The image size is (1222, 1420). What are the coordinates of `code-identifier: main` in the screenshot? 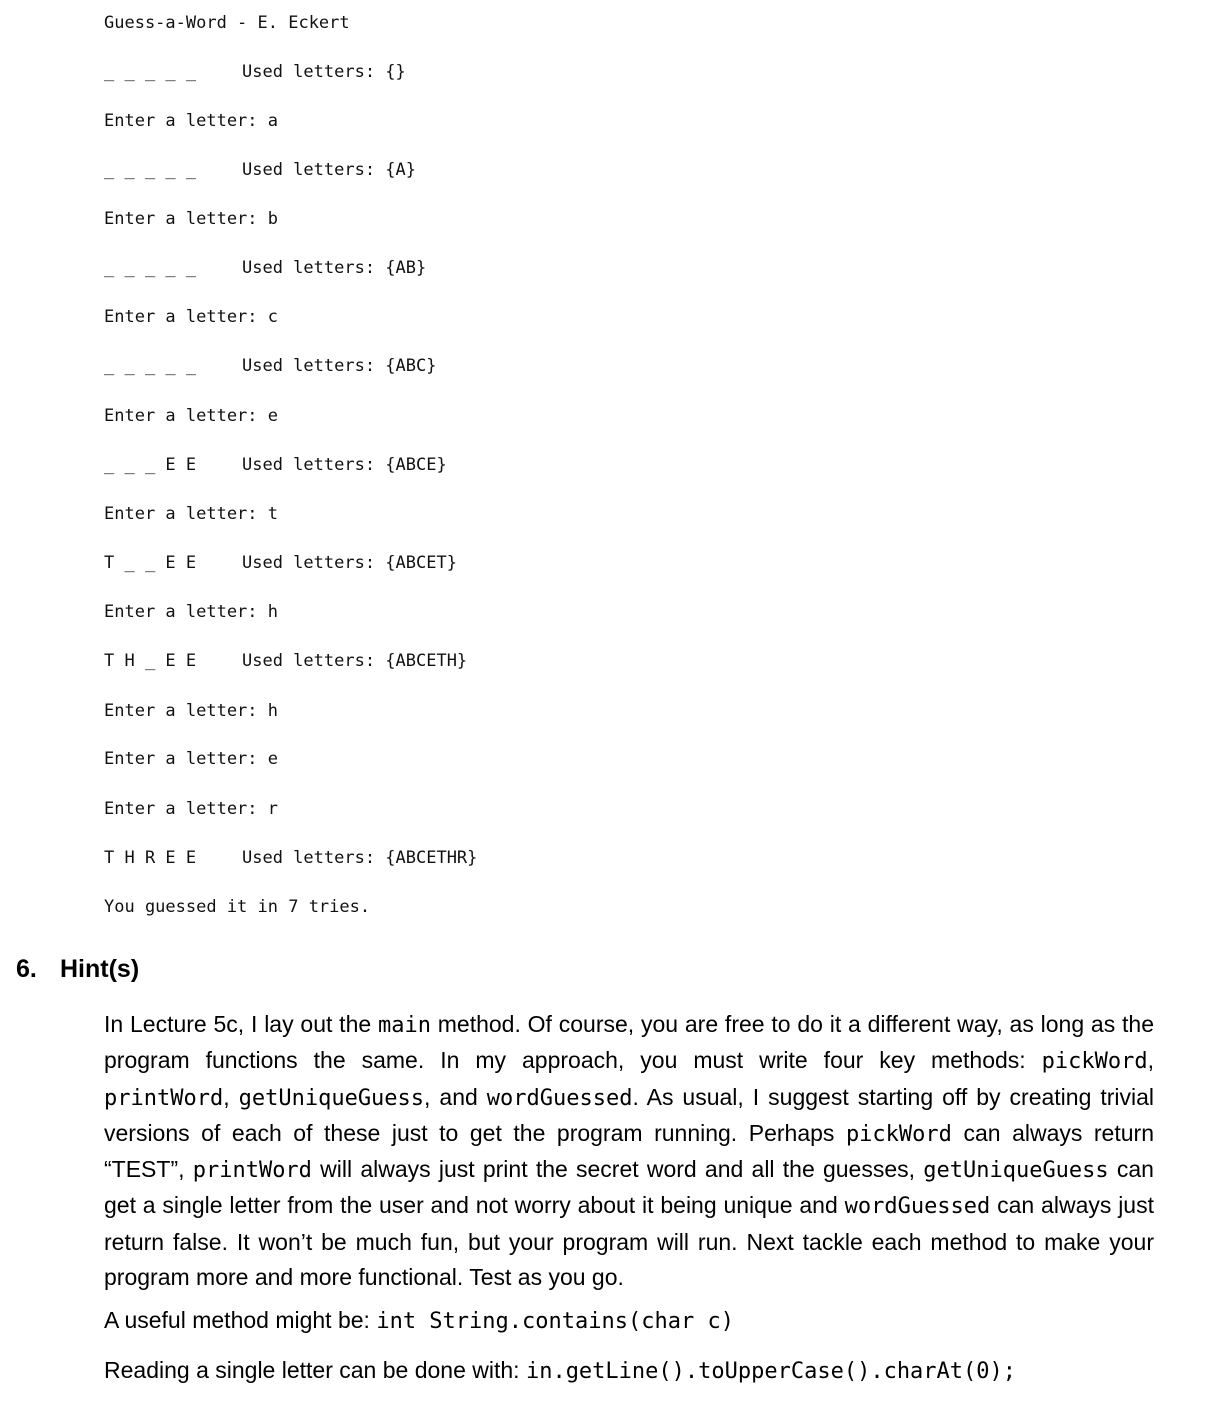 It's located at (404, 1025).